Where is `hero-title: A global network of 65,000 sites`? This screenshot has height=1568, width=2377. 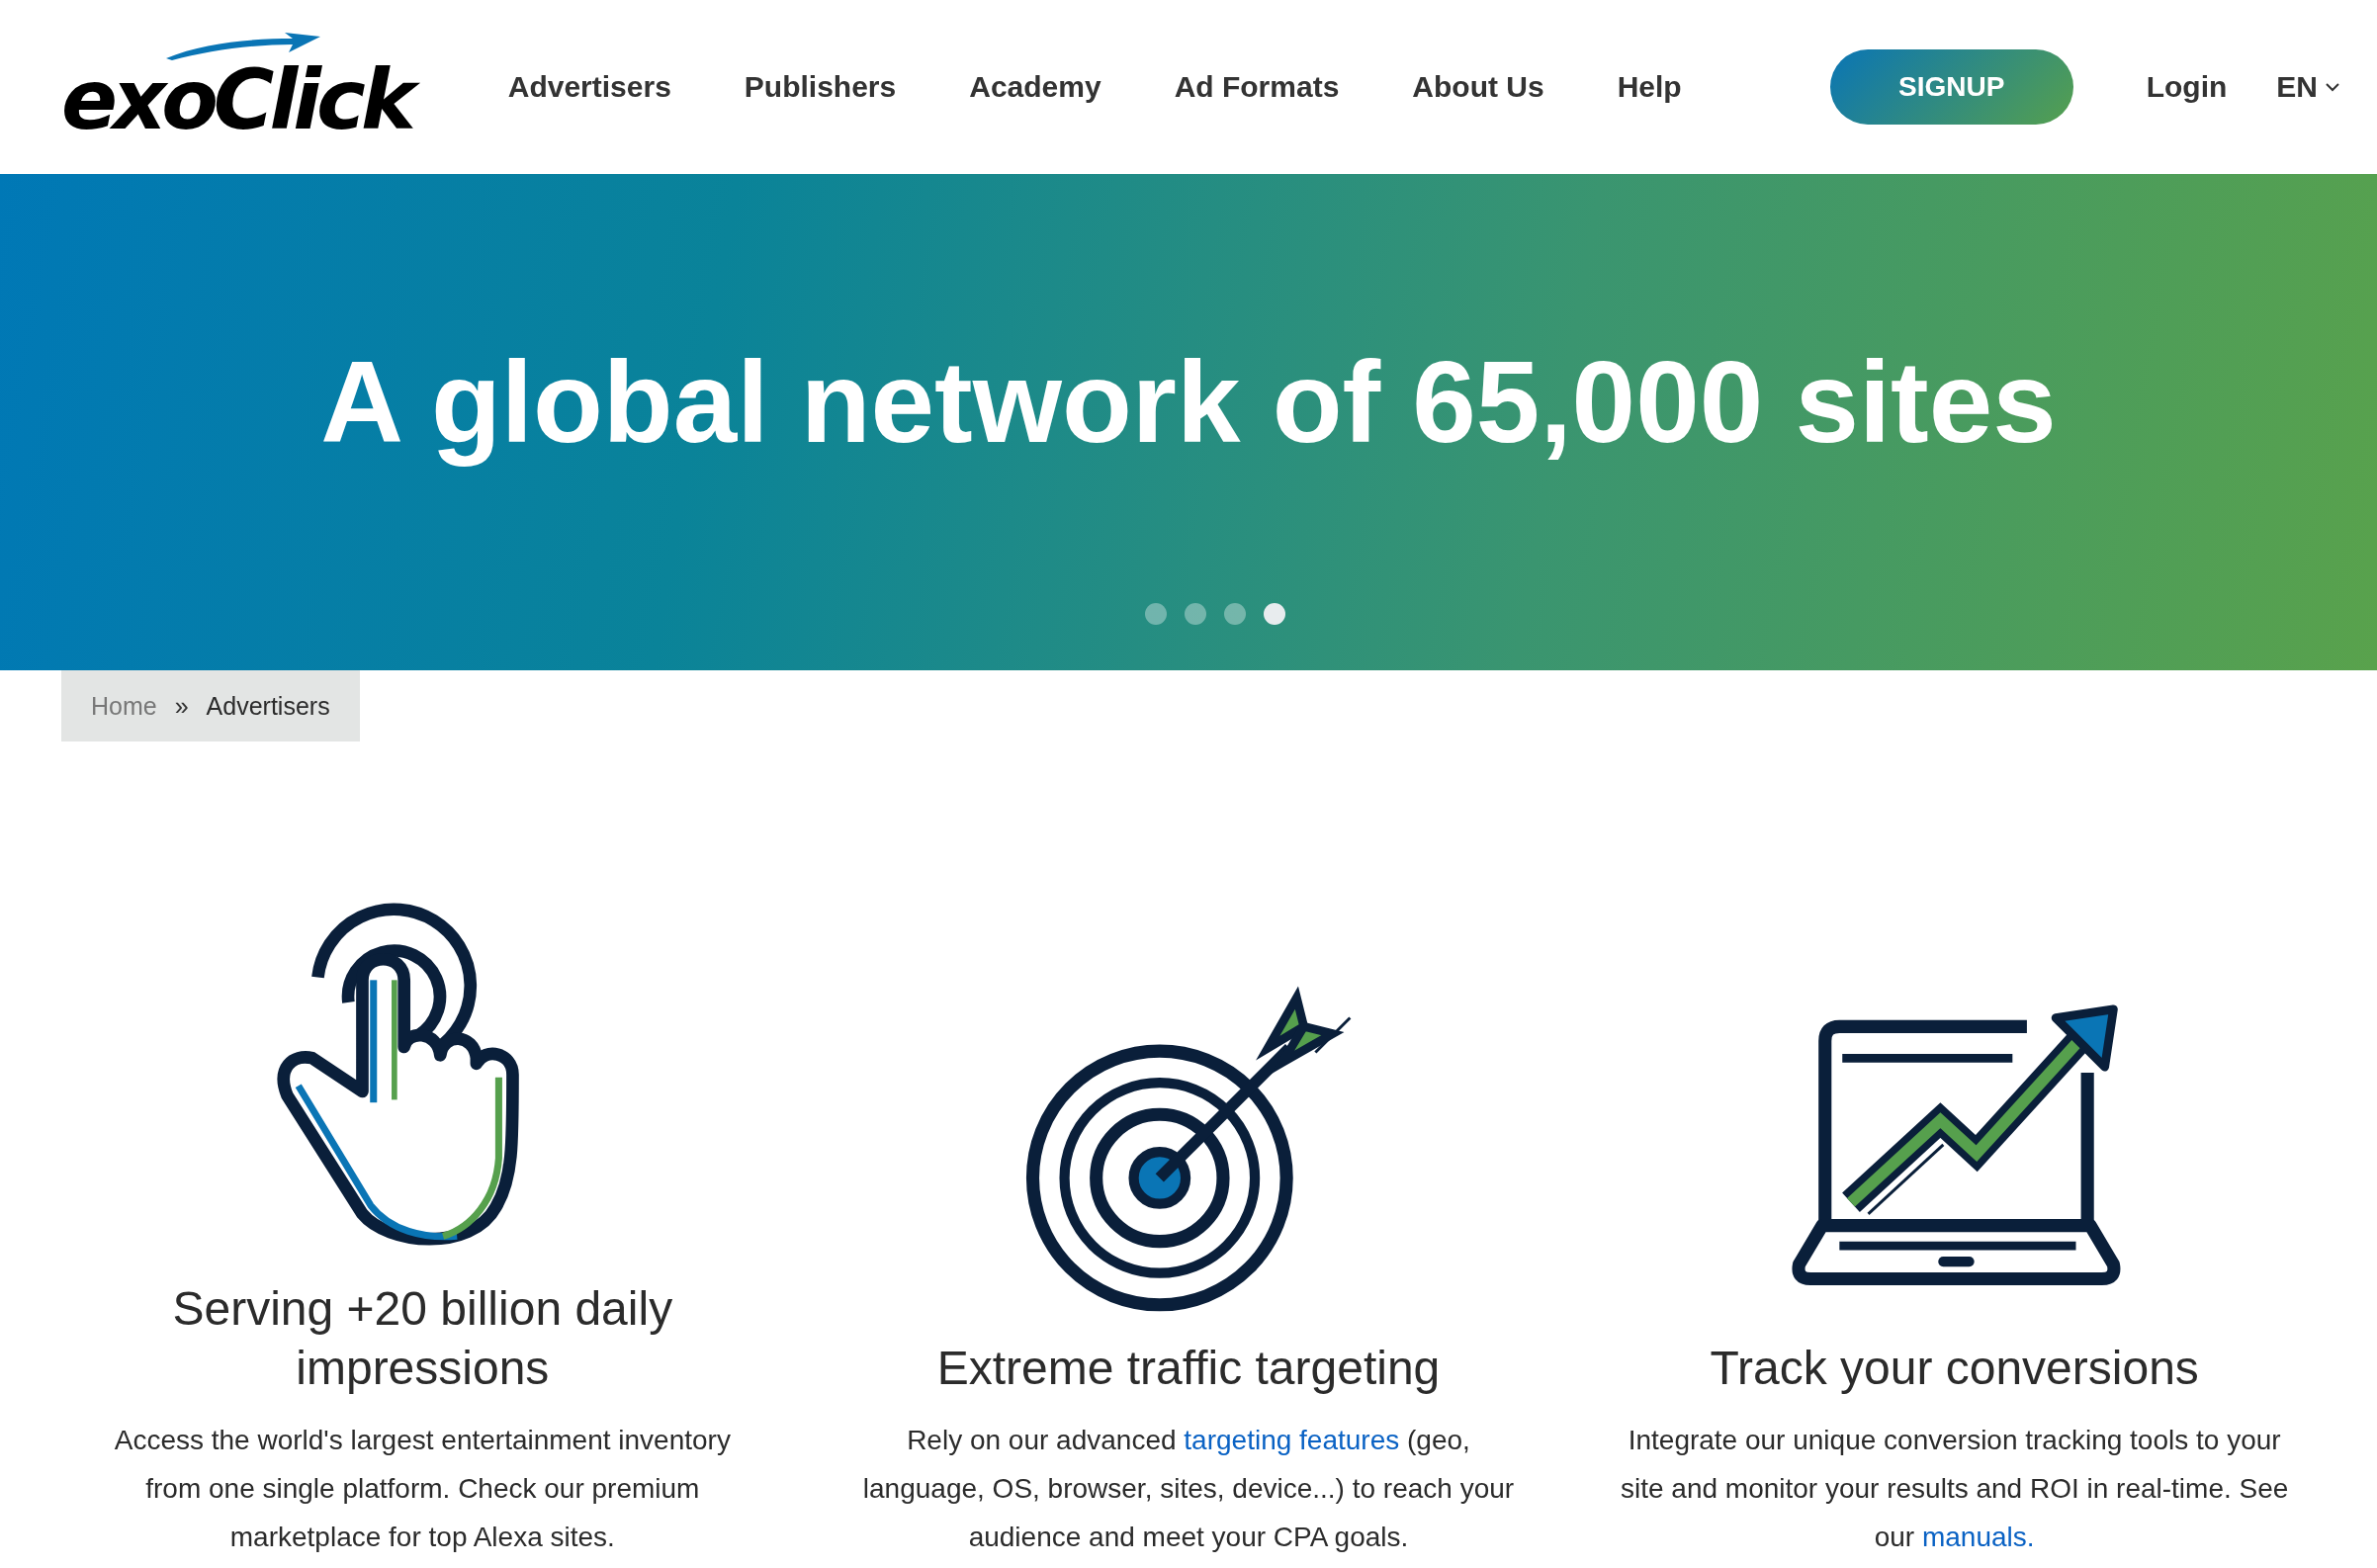 hero-title: A global network of 65,000 sites is located at coordinates (1188, 403).